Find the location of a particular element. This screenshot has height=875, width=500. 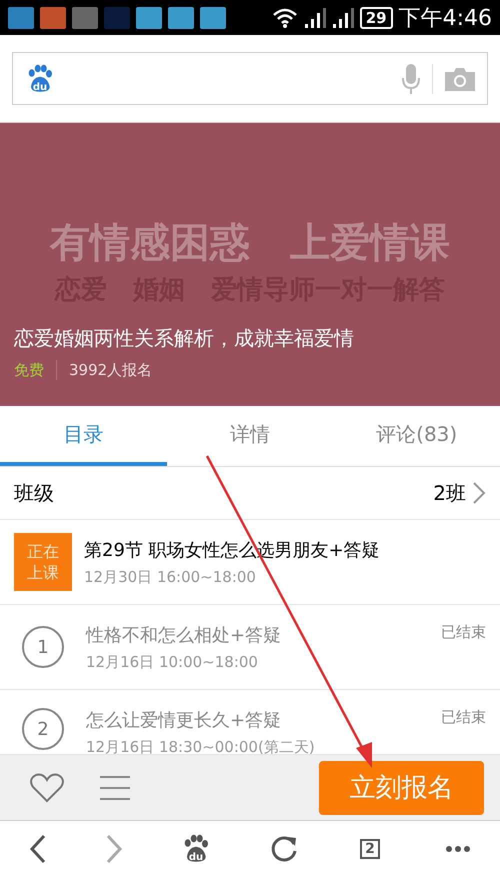

search-field: du is located at coordinates (250, 78).